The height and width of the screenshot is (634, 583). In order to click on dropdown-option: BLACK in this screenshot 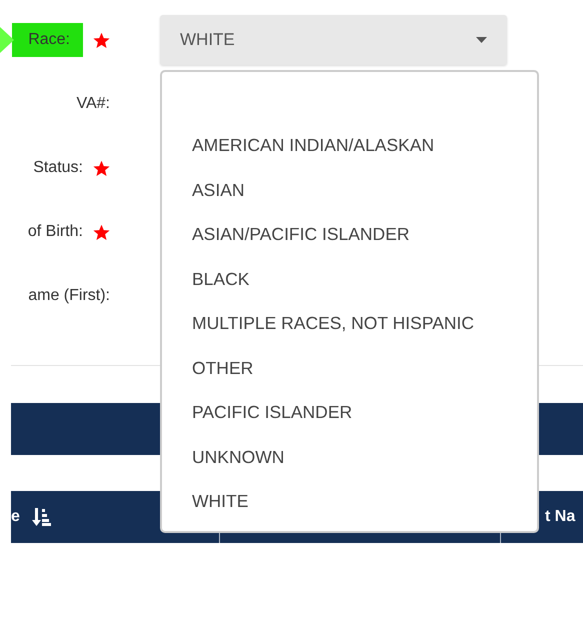, I will do `click(349, 279)`.